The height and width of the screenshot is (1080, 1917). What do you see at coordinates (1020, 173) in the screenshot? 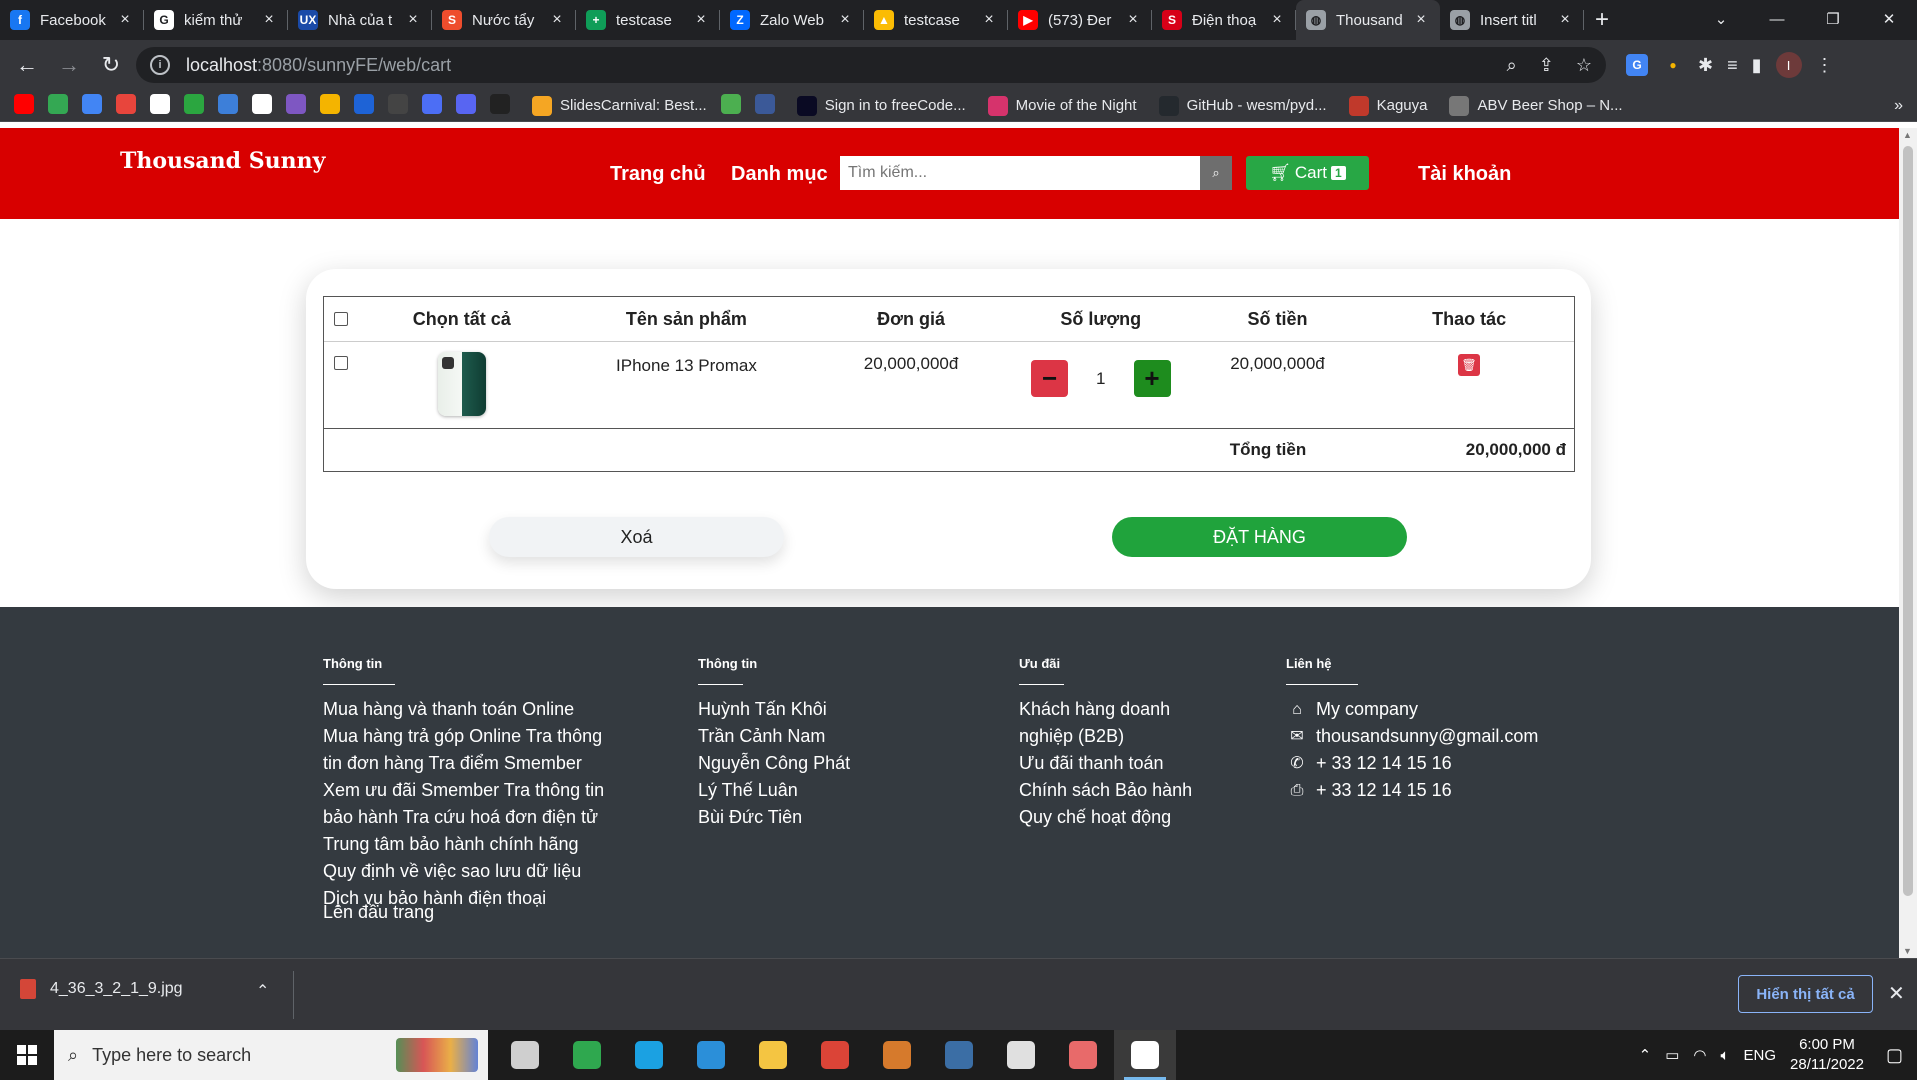
I see `search-input` at bounding box center [1020, 173].